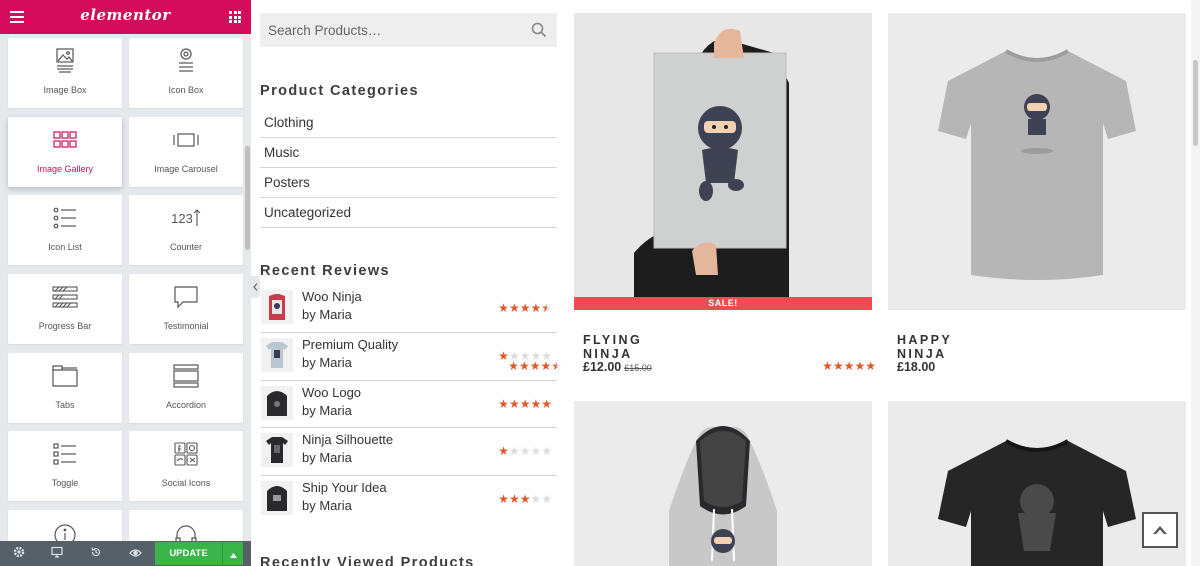 This screenshot has height=566, width=1200. I want to click on widget-image-gallery: Image Gallery, so click(65, 152).